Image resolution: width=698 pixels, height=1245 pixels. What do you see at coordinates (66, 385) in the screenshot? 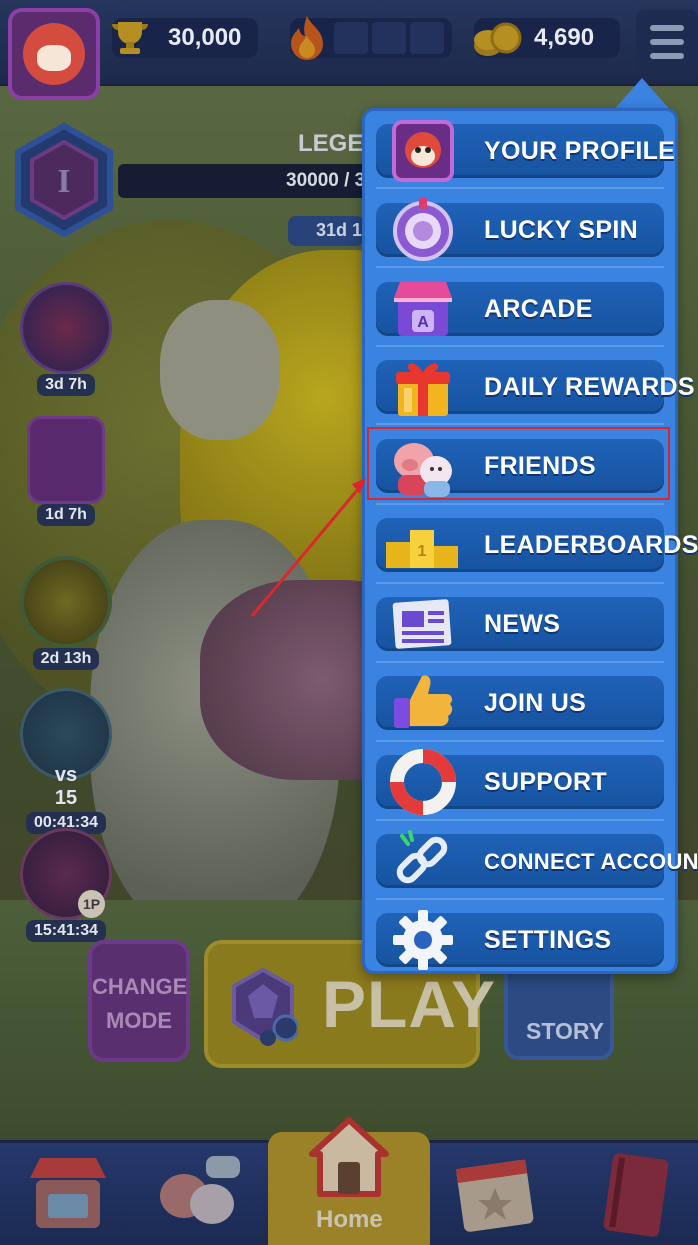
I see `event-timer: 3d 7h` at bounding box center [66, 385].